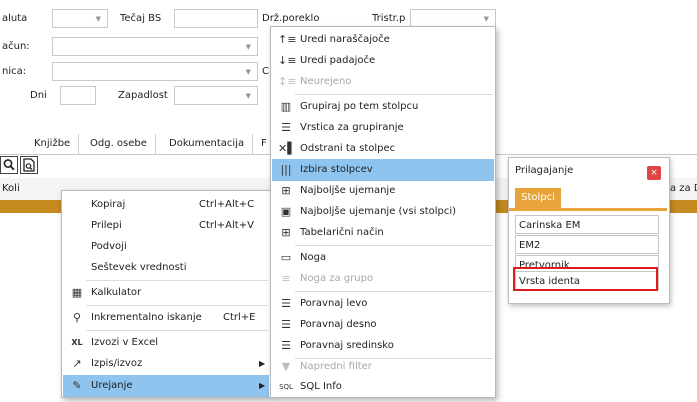 Image resolution: width=697 pixels, height=402 pixels. I want to click on align-left-icon: ☰, so click(286, 303).